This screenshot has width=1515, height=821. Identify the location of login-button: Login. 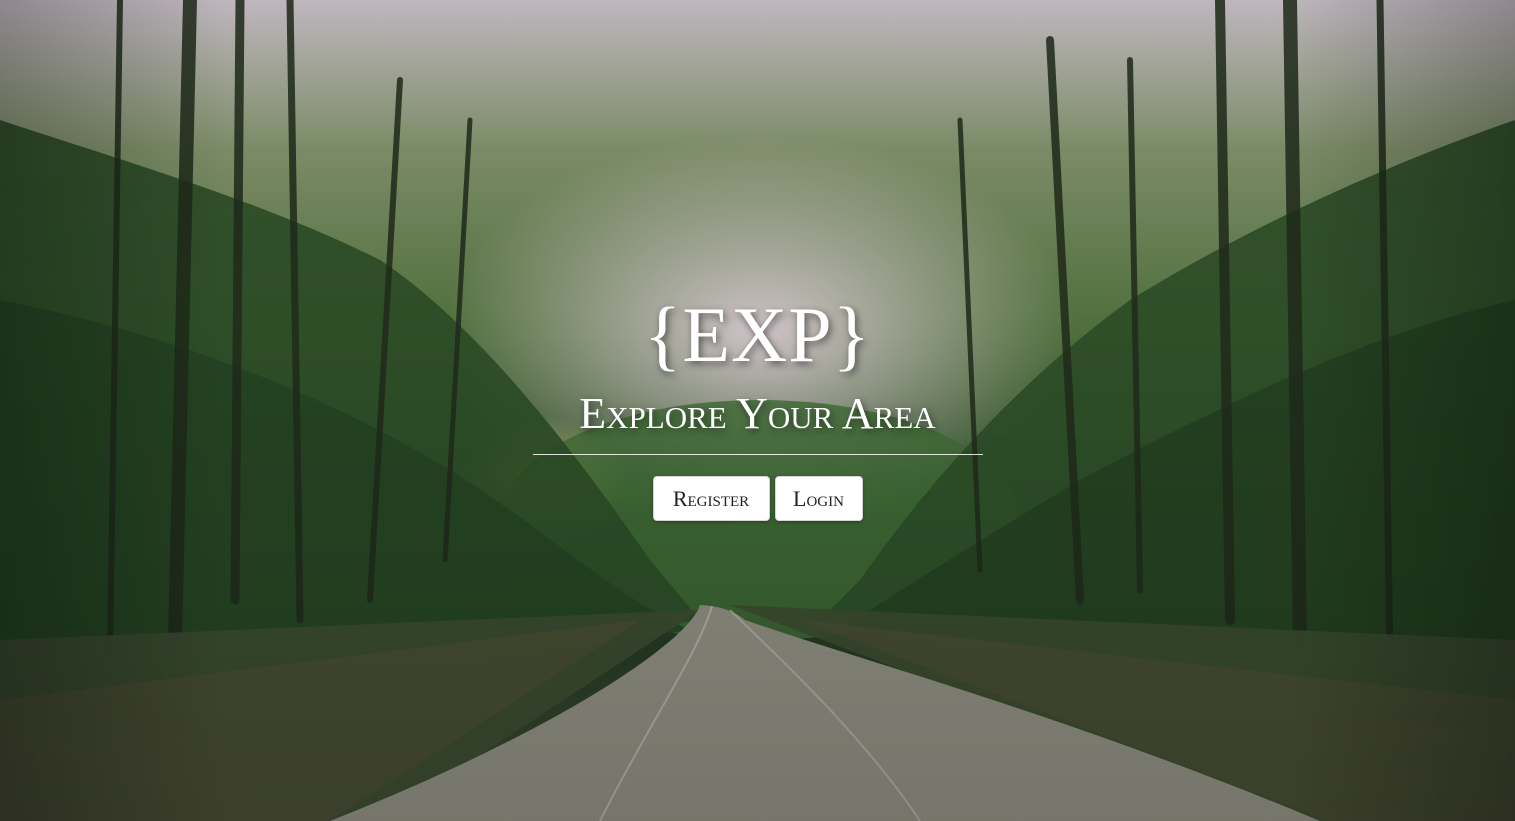
(818, 498).